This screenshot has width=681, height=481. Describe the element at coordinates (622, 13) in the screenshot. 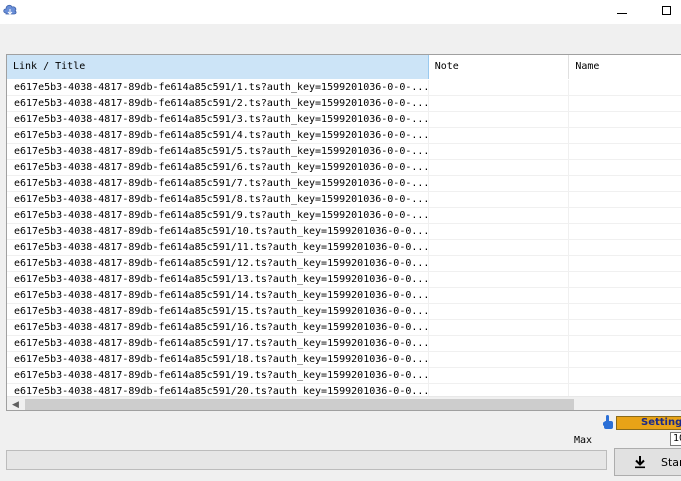

I see `minimize-icon` at that location.